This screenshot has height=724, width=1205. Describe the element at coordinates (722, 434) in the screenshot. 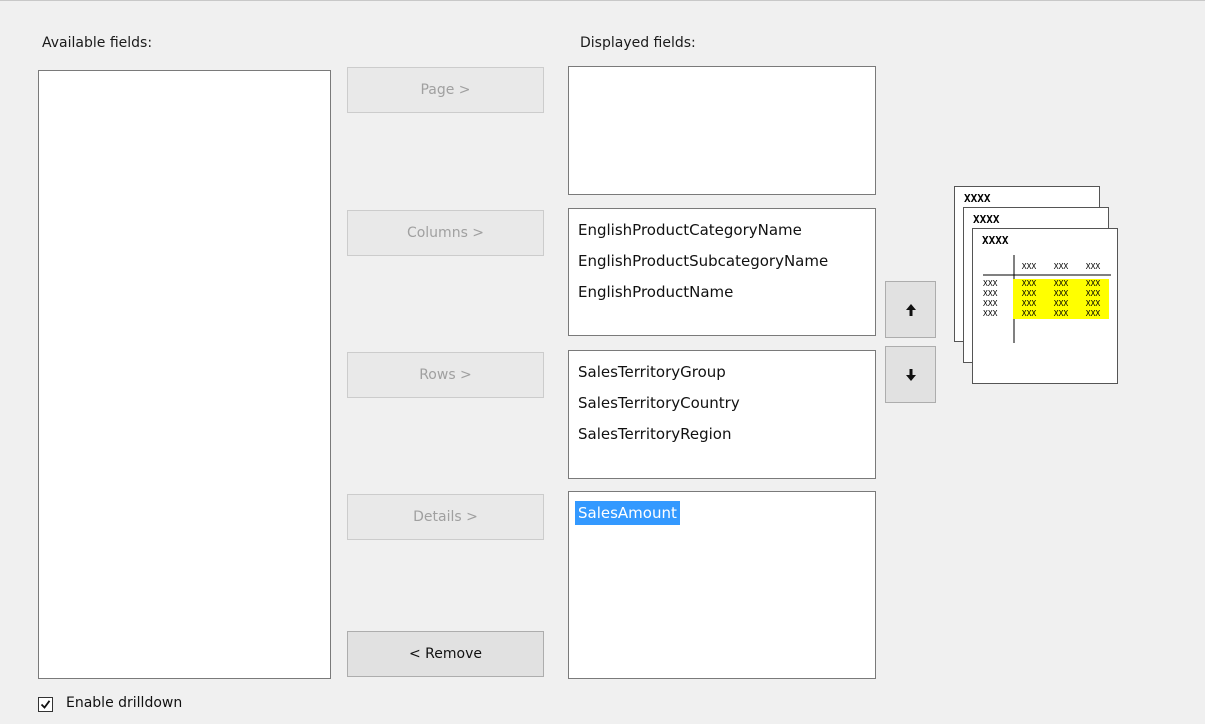

I see `list-item: SalesTerritoryRegion` at that location.